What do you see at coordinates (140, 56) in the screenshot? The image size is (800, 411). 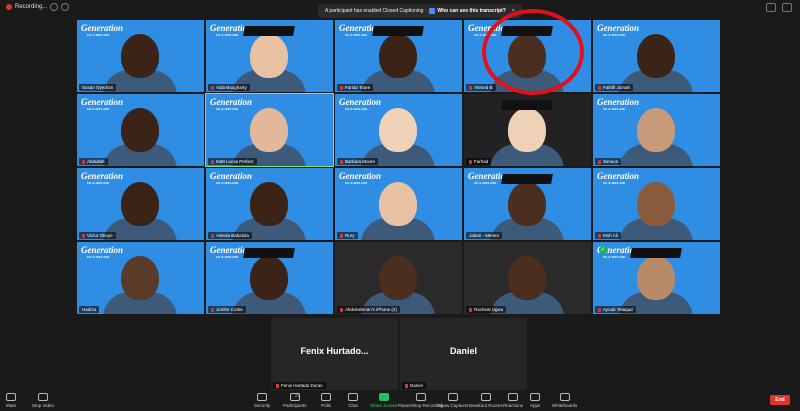 I see `participant-tile: Generation UK & IRELAND Susan Oyedran` at bounding box center [140, 56].